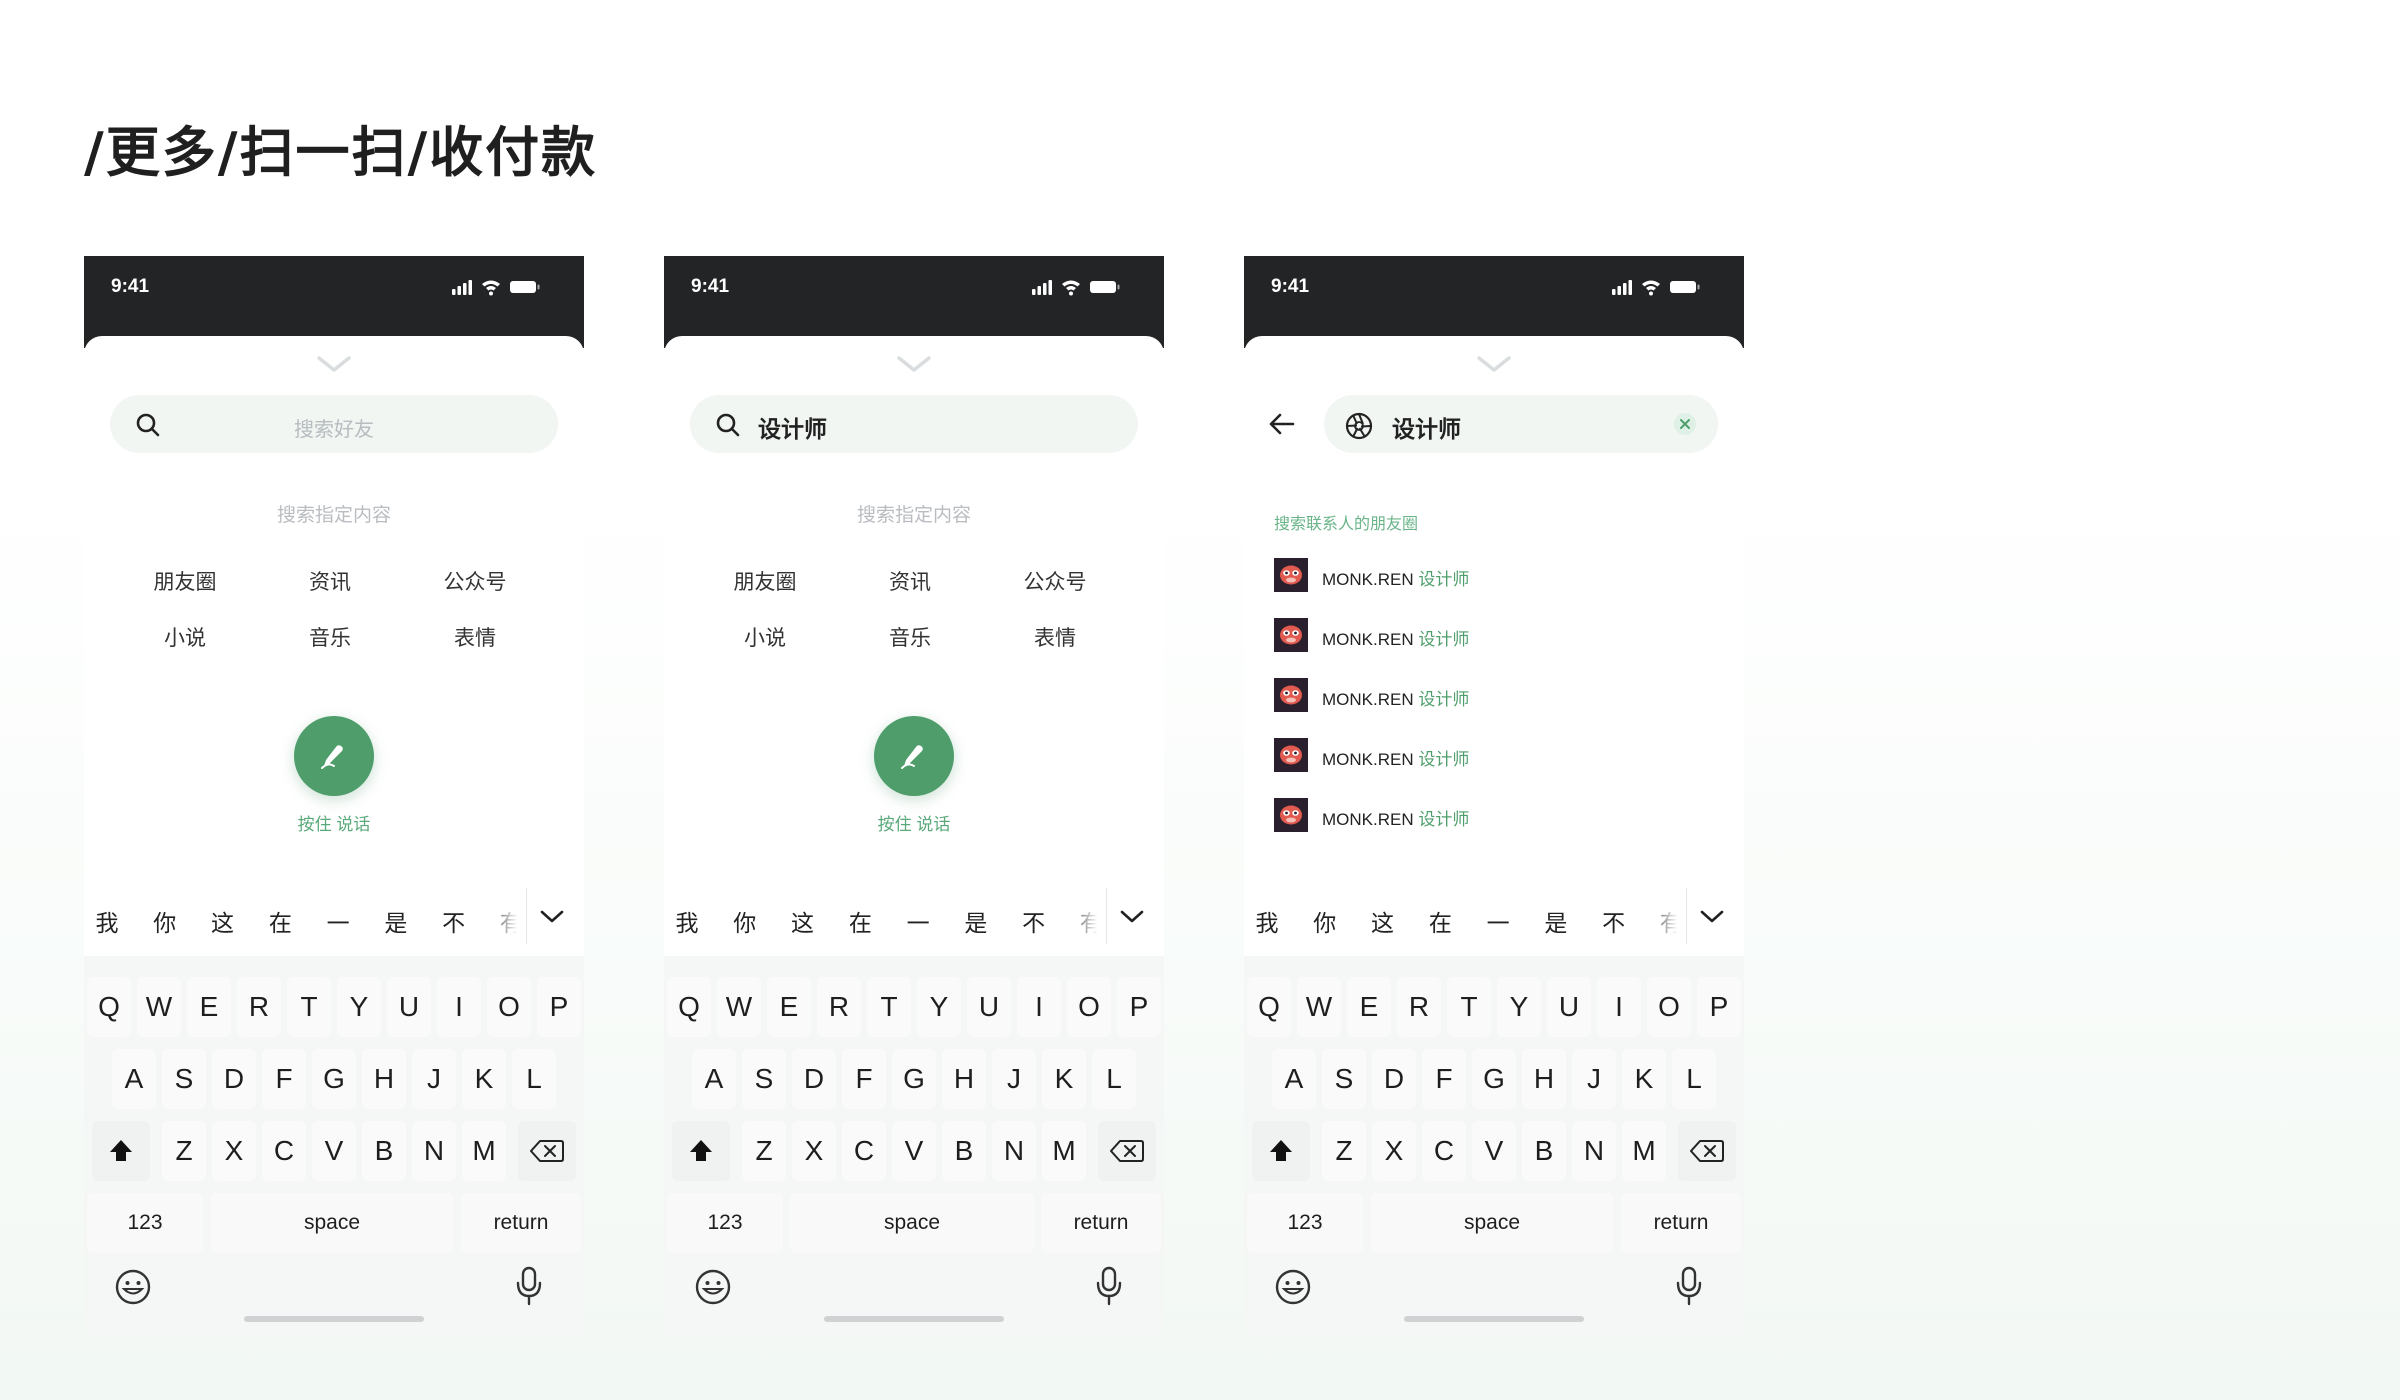 Image resolution: width=2400 pixels, height=1400 pixels. I want to click on back-arrow-icon, so click(1282, 424).